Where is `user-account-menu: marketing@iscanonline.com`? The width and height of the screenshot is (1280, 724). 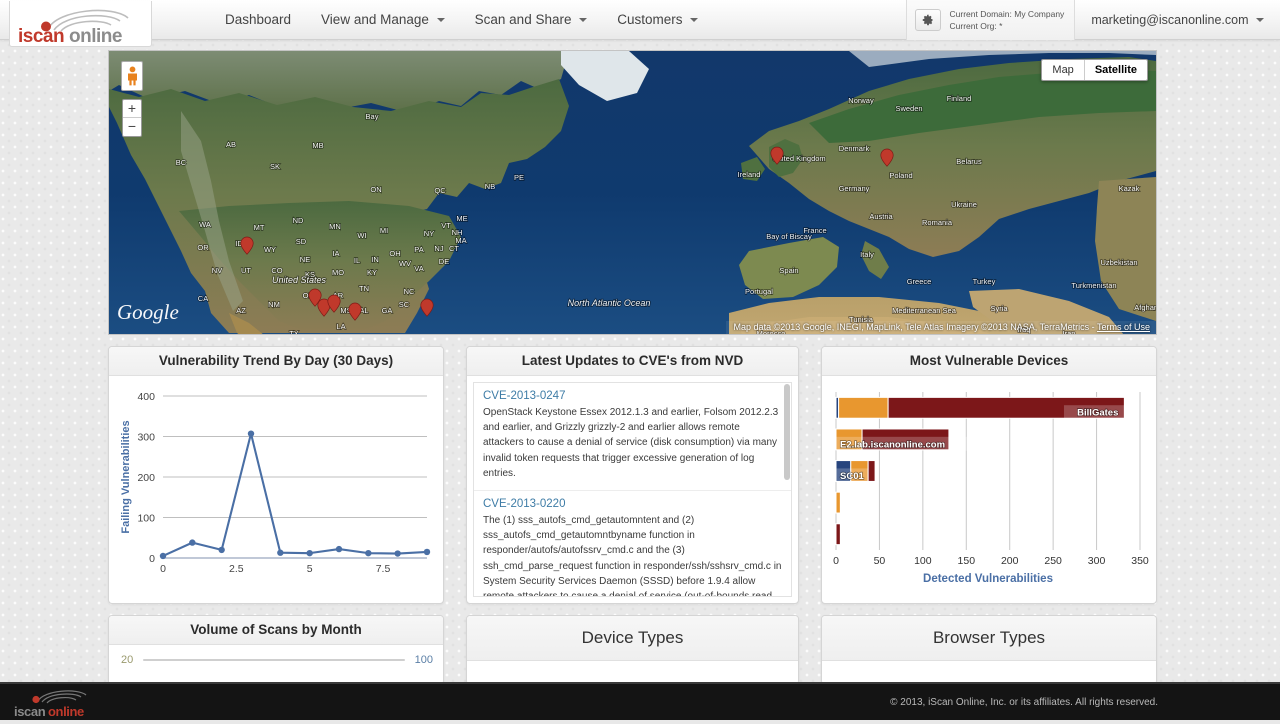 user-account-menu: marketing@iscanonline.com is located at coordinates (1172, 20).